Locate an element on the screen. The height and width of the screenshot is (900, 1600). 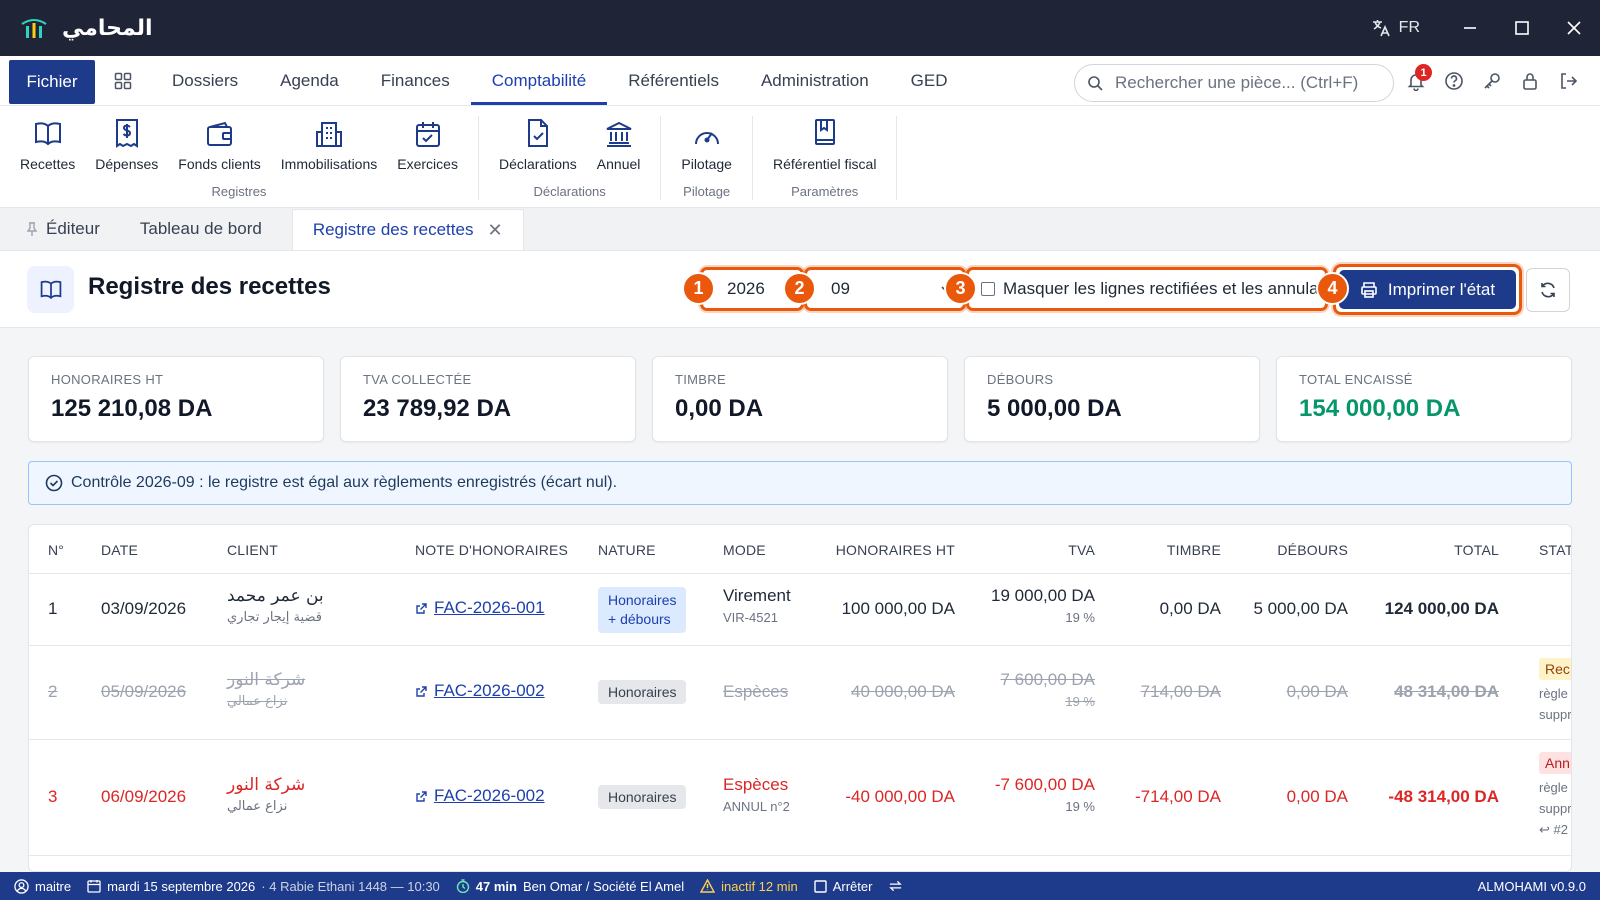
ribbon-pilotage: Pilotage is located at coordinates (706, 144).